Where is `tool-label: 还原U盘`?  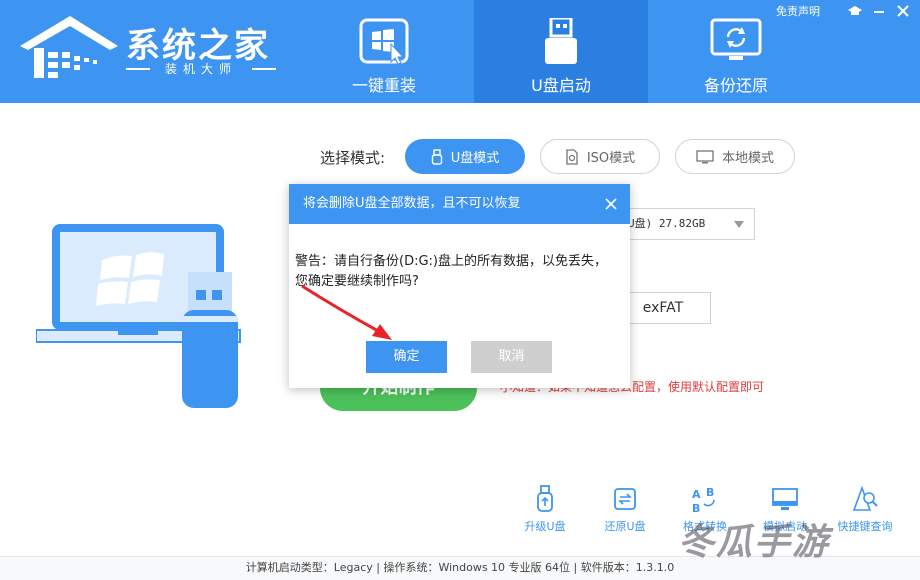
tool-label: 还原U盘 is located at coordinates (625, 526).